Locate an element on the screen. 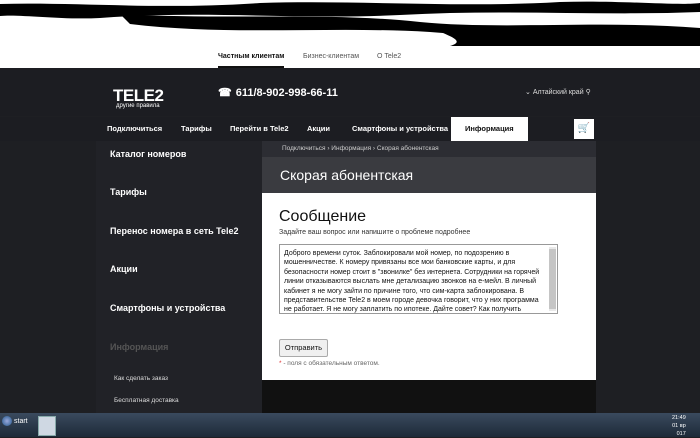  region-selector: ⌄ Алтайский край ⚲ is located at coordinates (558, 92).